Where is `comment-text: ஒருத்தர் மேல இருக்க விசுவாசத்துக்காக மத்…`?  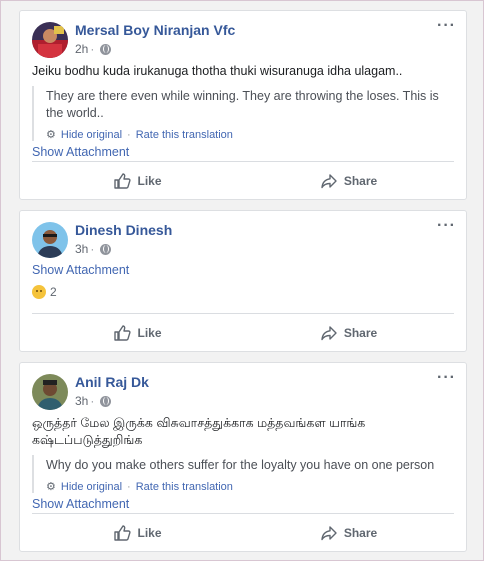 comment-text: ஒருத்தர் மேல இருக்க விசுவாசத்துக்காக மத்… is located at coordinates (199, 431).